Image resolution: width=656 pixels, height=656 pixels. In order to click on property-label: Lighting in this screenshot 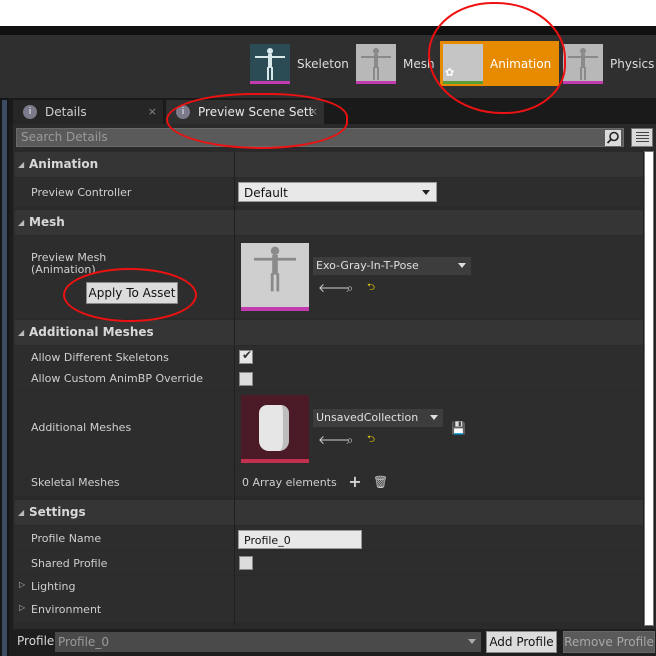, I will do `click(53, 586)`.